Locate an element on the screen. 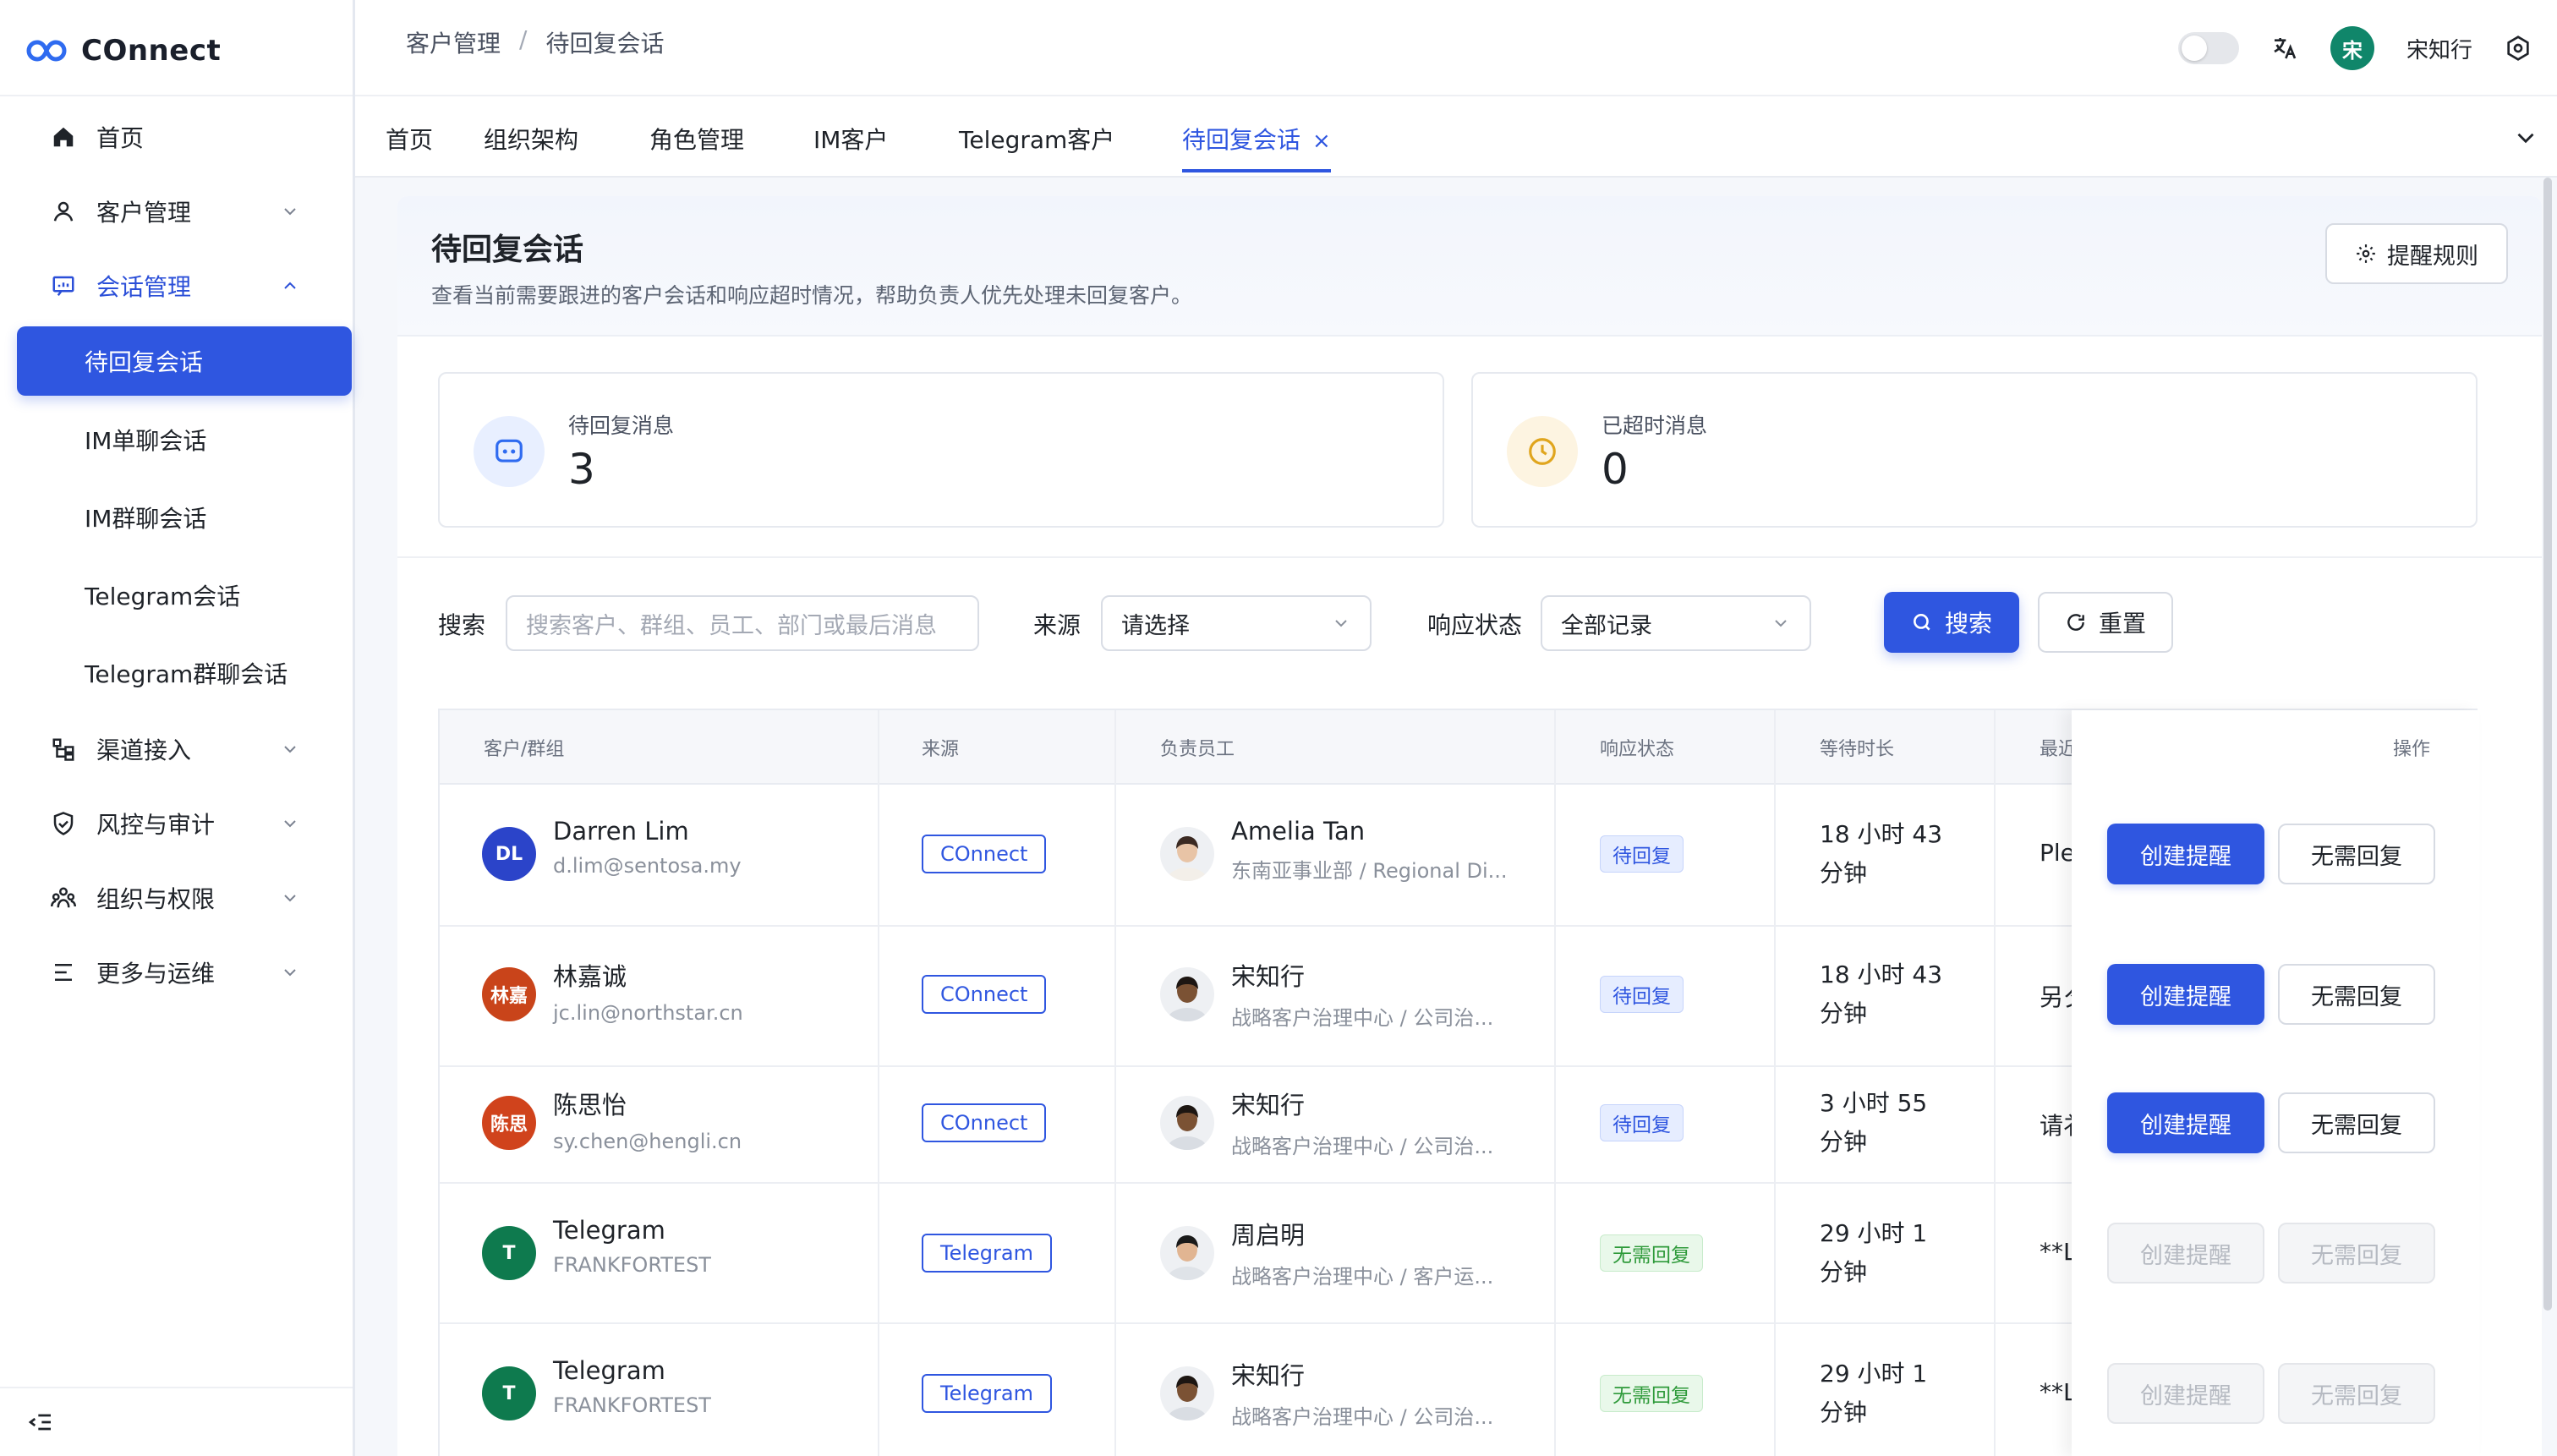 The height and width of the screenshot is (1456, 2557). sidebar-item-org: 组织与权限 is located at coordinates (176, 898).